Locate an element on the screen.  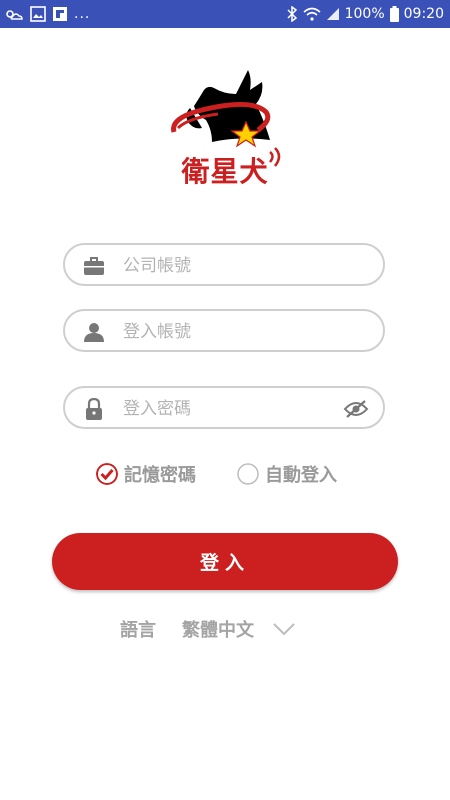
auto-login-label: 自動登入 is located at coordinates (301, 475).